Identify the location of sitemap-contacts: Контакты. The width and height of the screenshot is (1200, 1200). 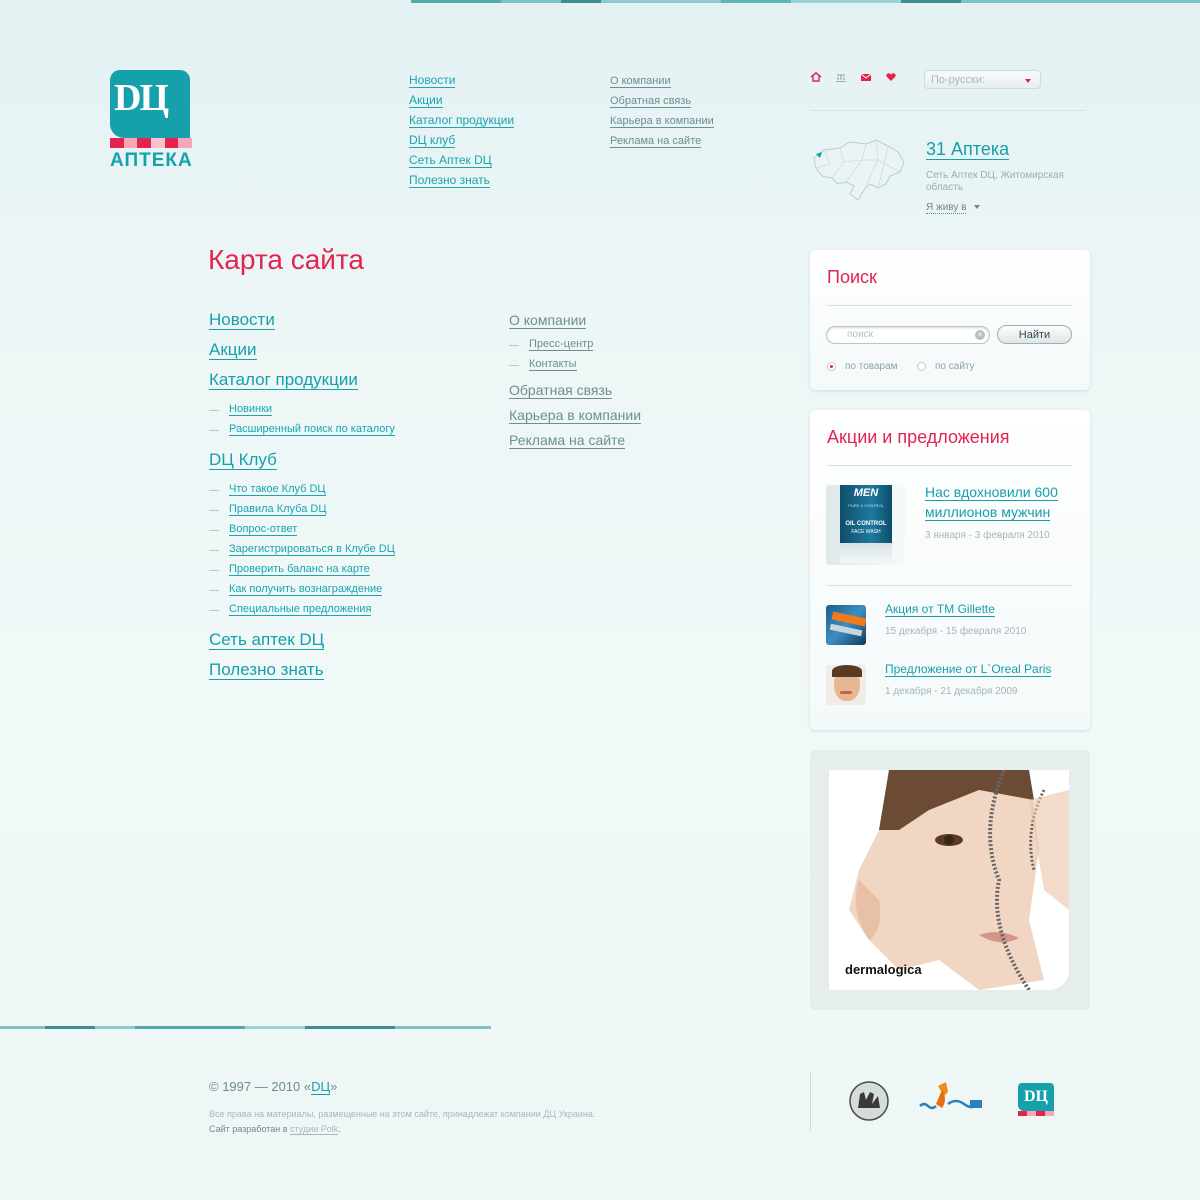
(553, 364).